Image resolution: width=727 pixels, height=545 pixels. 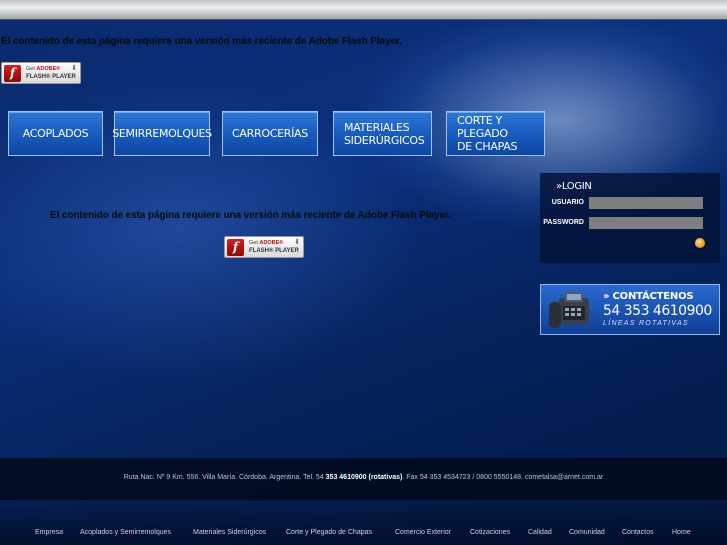 What do you see at coordinates (423, 532) in the screenshot?
I see `footer-link-comercio-exterior: Comercio Exterior` at bounding box center [423, 532].